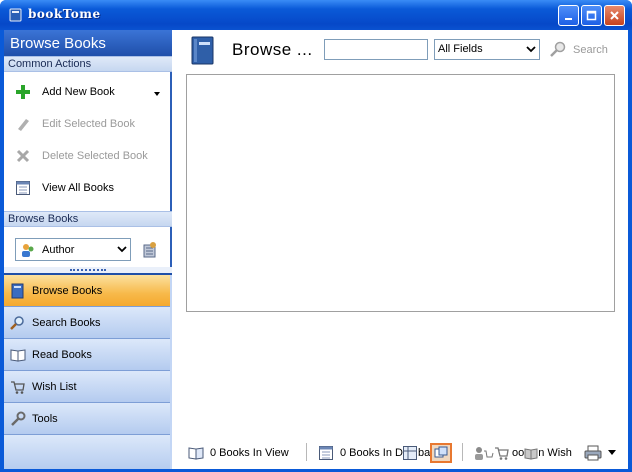 The width and height of the screenshot is (632, 472). What do you see at coordinates (558, 49) in the screenshot?
I see `search-icon` at bounding box center [558, 49].